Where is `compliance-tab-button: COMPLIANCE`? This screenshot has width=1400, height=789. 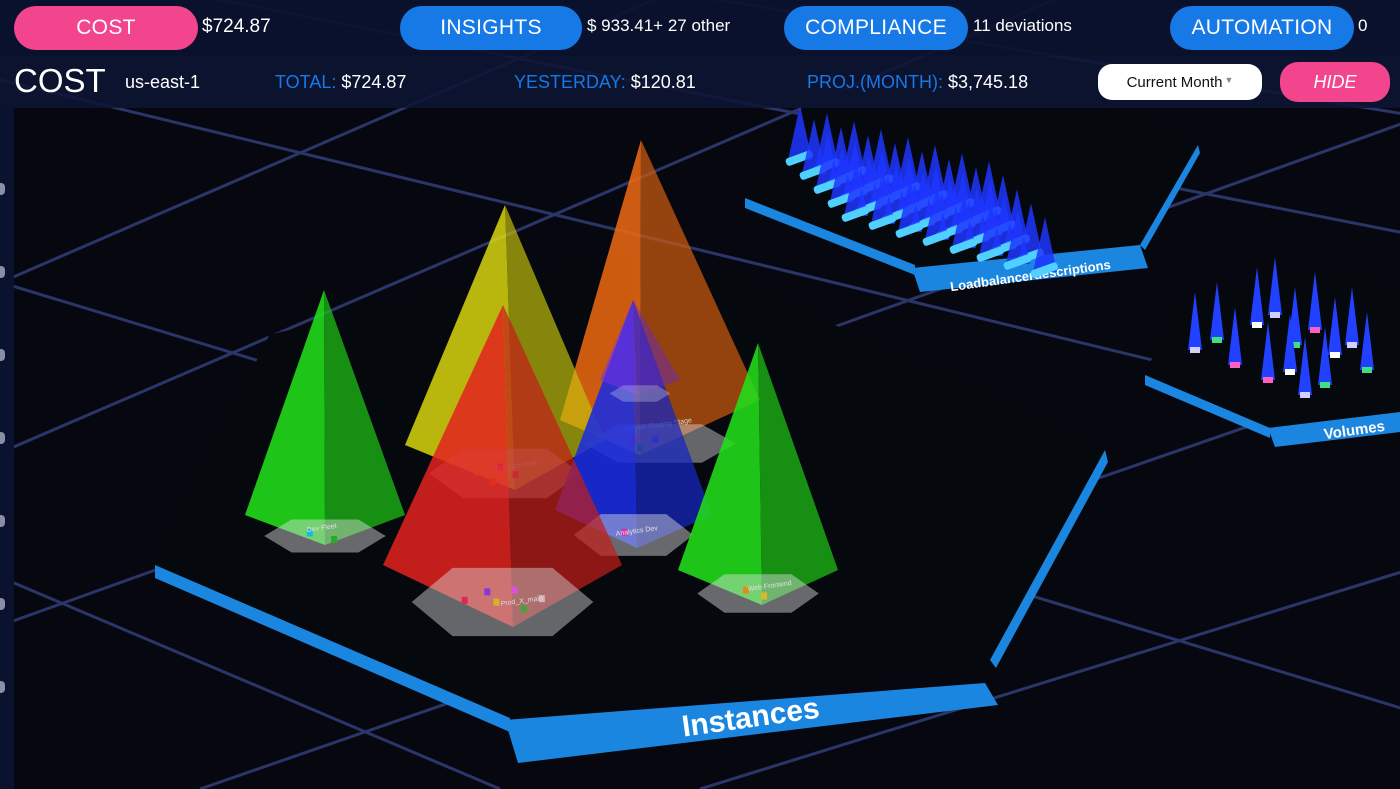
compliance-tab-button: COMPLIANCE is located at coordinates (876, 28).